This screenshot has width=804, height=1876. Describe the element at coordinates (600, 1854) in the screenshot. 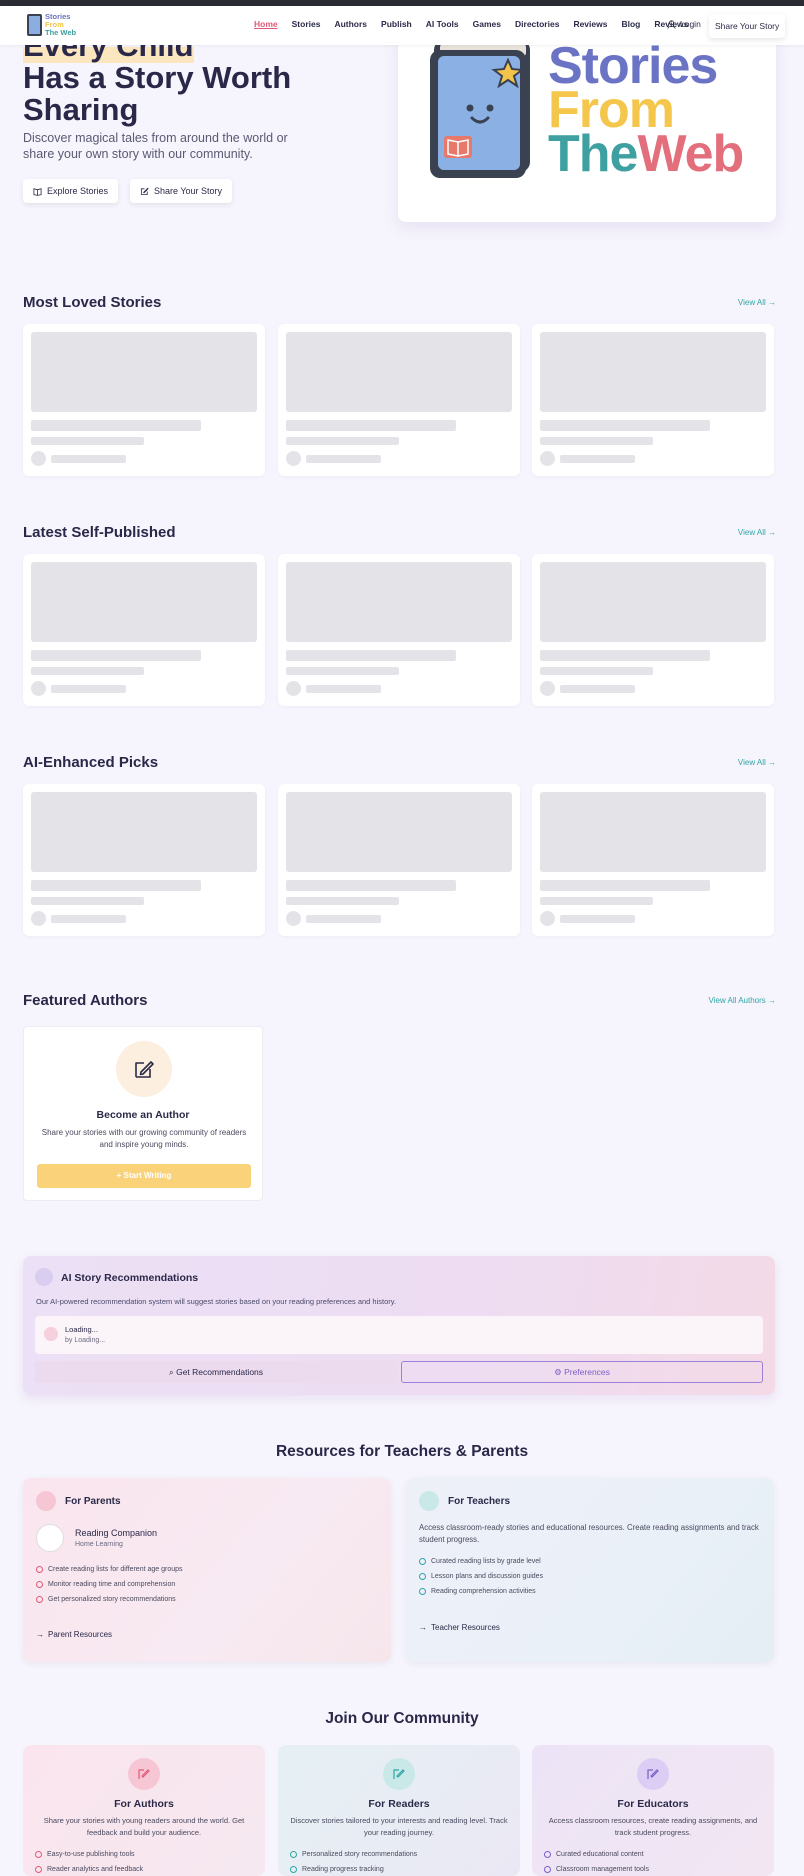

I see `list-item-text: Curated educational content` at that location.